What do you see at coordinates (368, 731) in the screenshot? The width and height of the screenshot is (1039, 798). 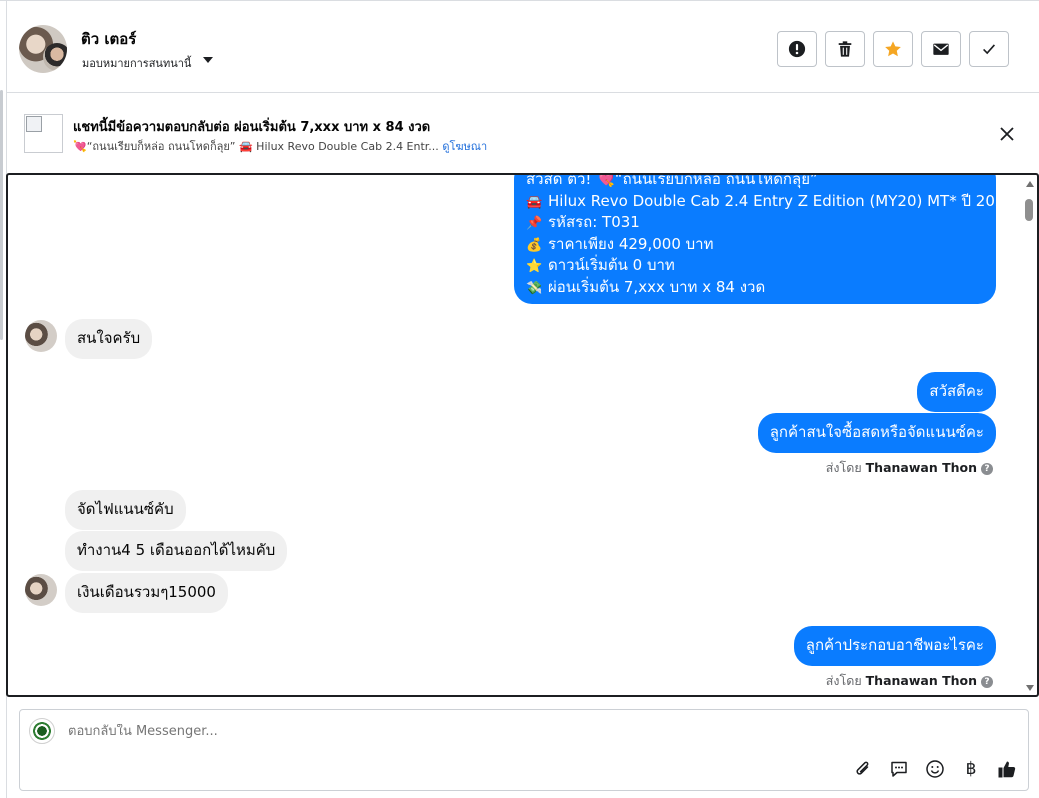 I see `reply-input` at bounding box center [368, 731].